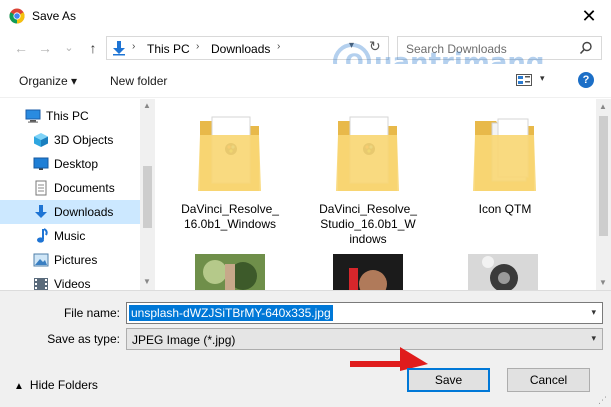  I want to click on file-name-label: File name:, so click(91, 313).